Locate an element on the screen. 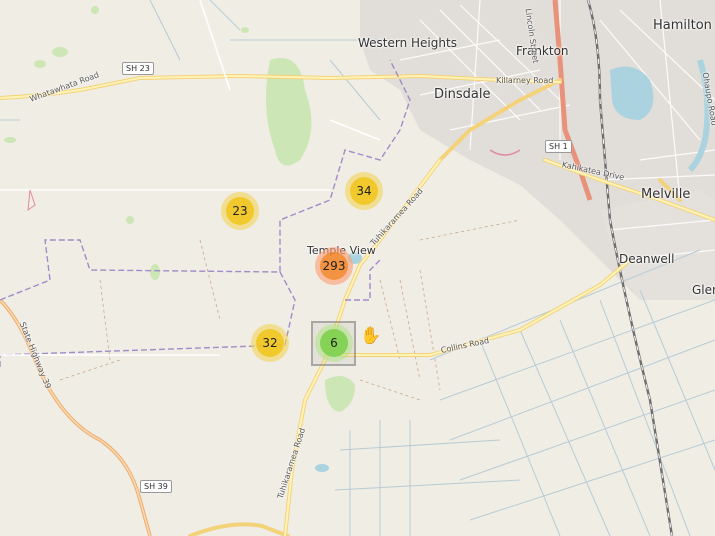 Image resolution: width=715 pixels, height=536 pixels. cluster-marker: 293 is located at coordinates (334, 266).